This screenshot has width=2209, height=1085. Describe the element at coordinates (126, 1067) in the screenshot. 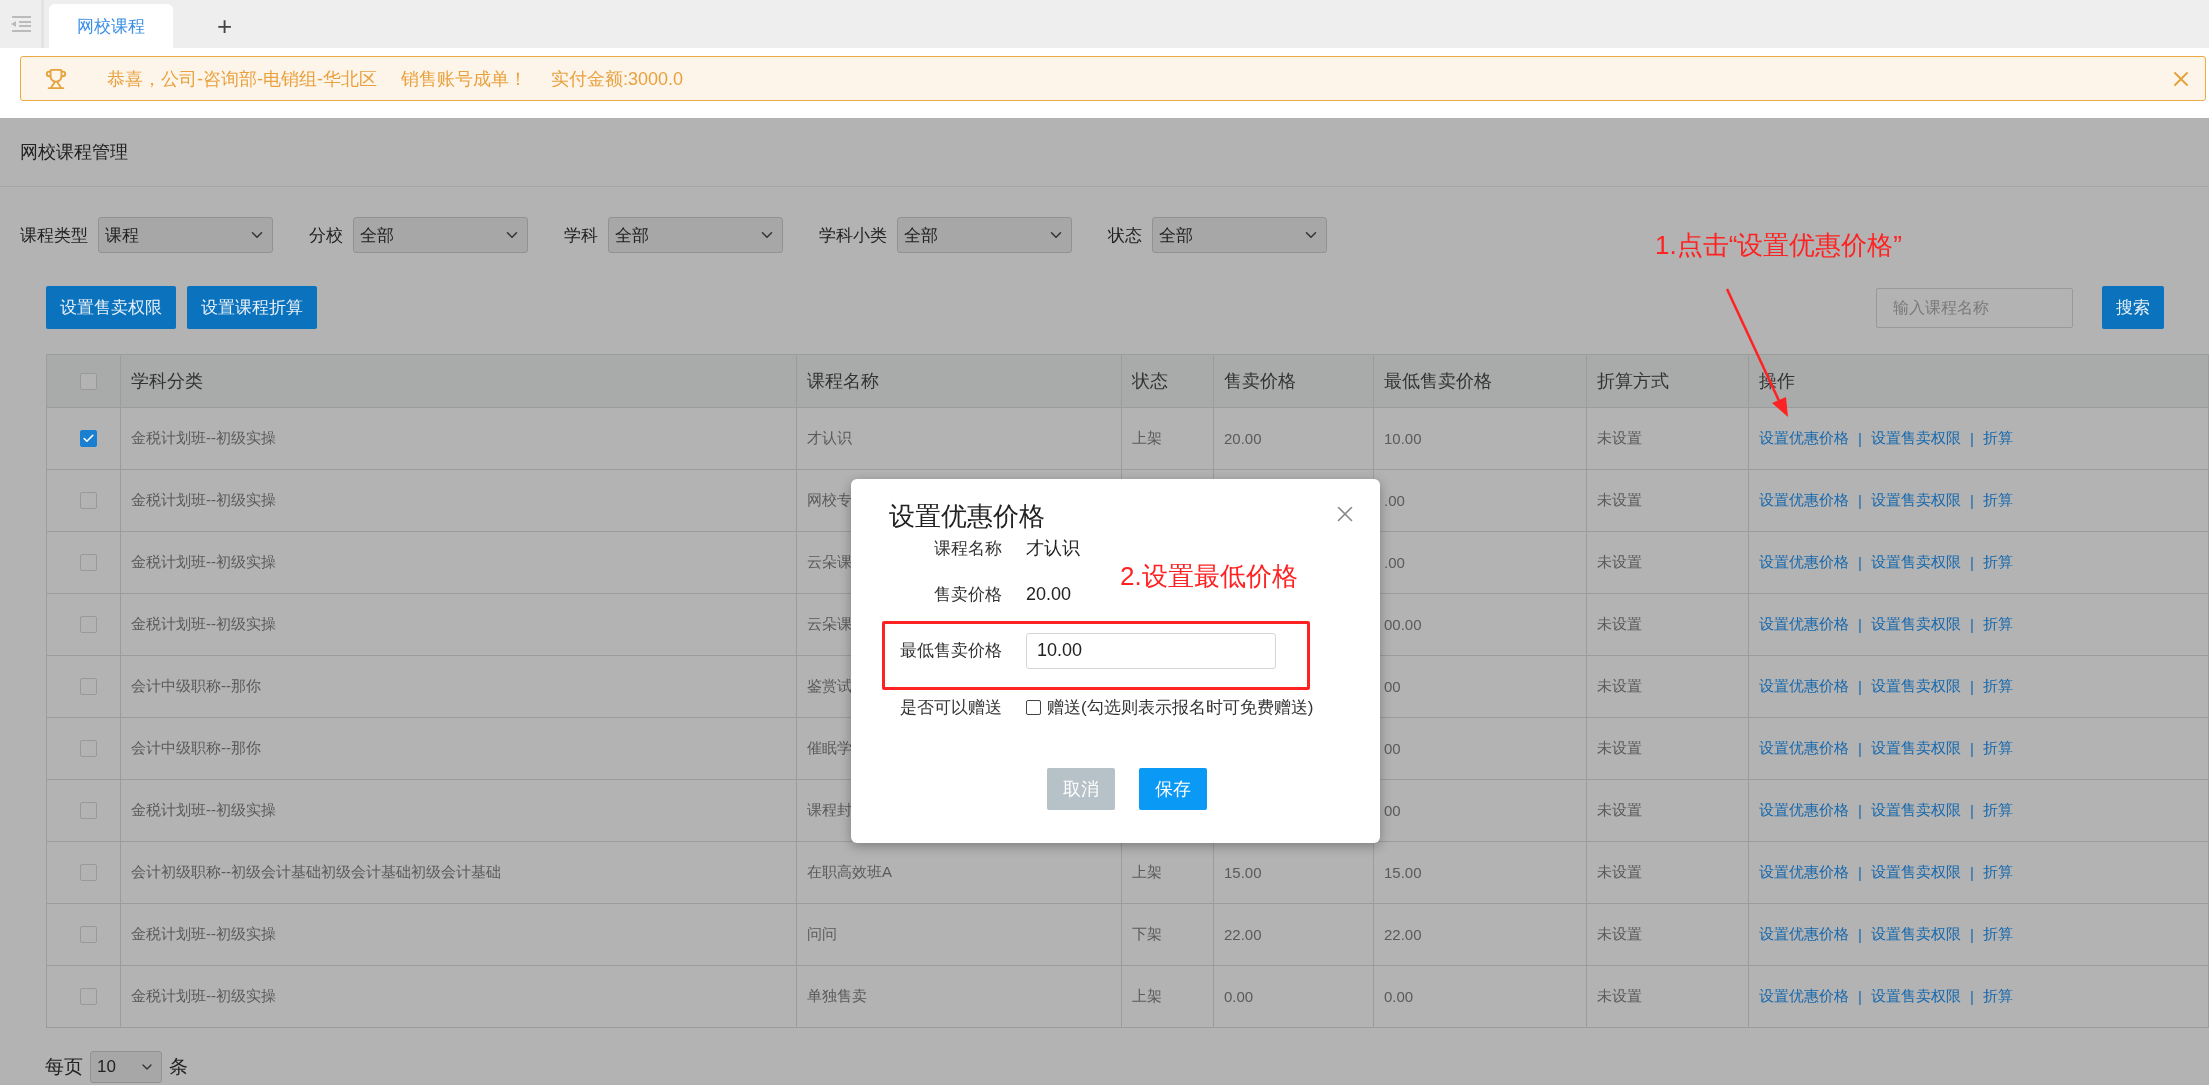

I see `page-size-dropdown: 10` at that location.